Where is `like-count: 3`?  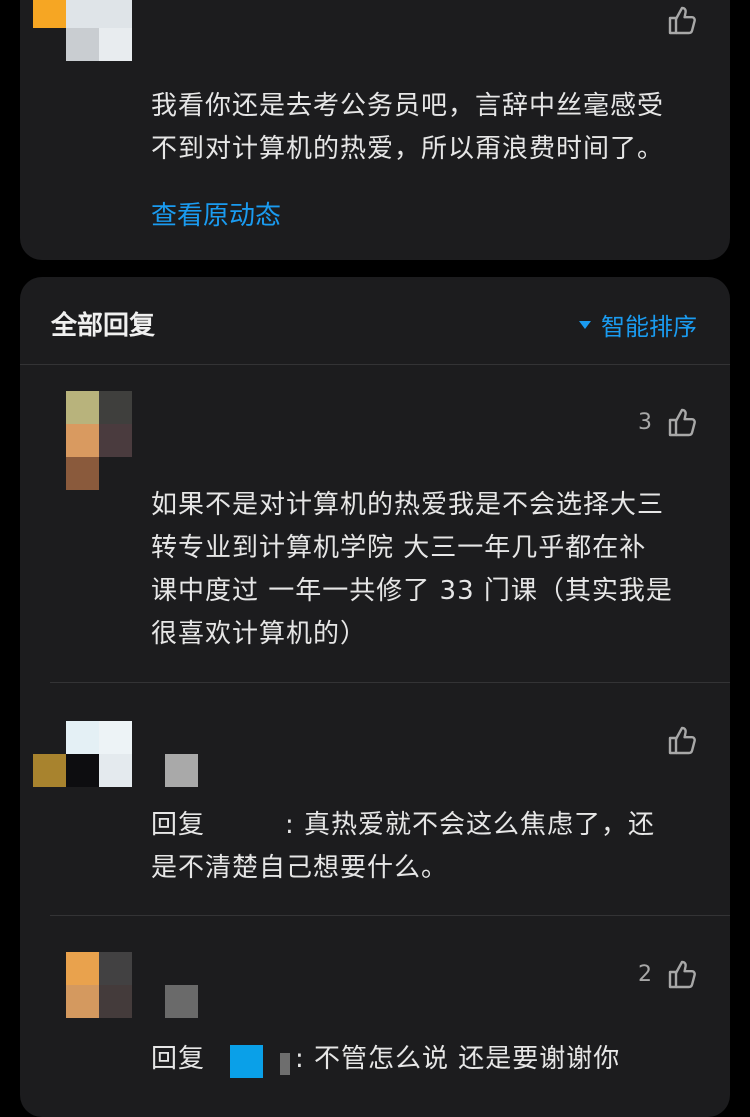 like-count: 3 is located at coordinates (645, 422).